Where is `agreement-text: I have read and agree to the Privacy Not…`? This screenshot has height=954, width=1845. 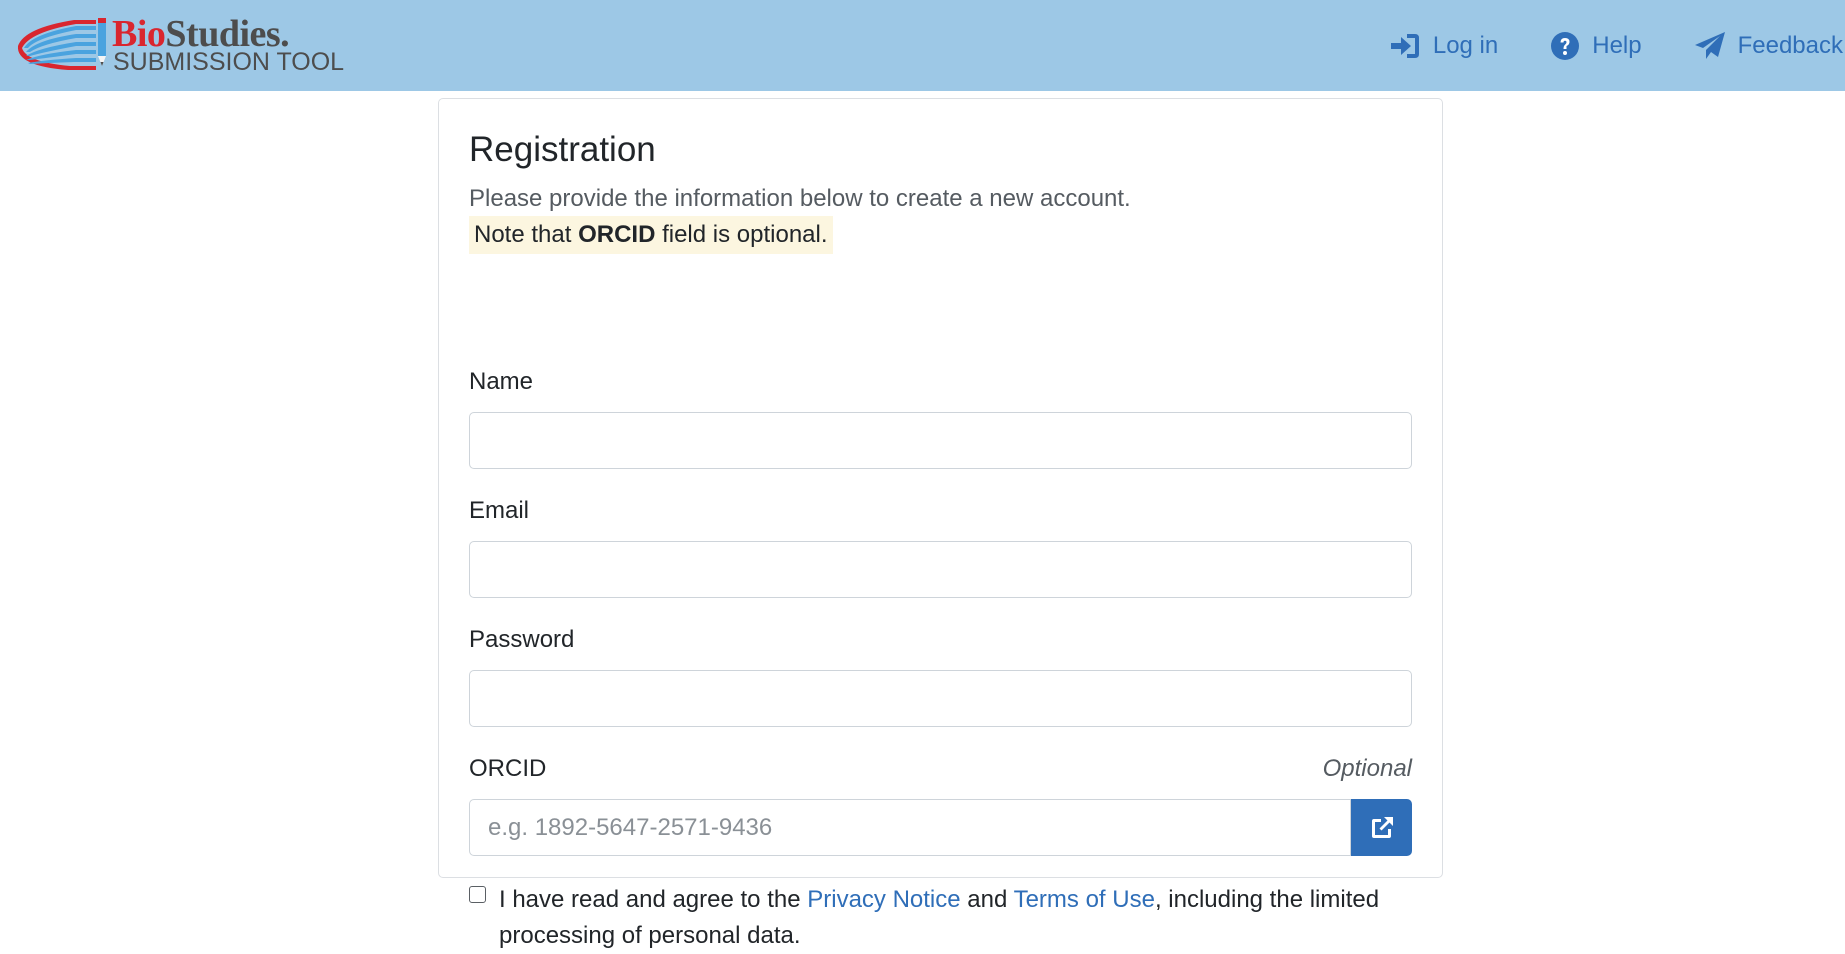 agreement-text: I have read and agree to the Privacy Not… is located at coordinates (939, 917).